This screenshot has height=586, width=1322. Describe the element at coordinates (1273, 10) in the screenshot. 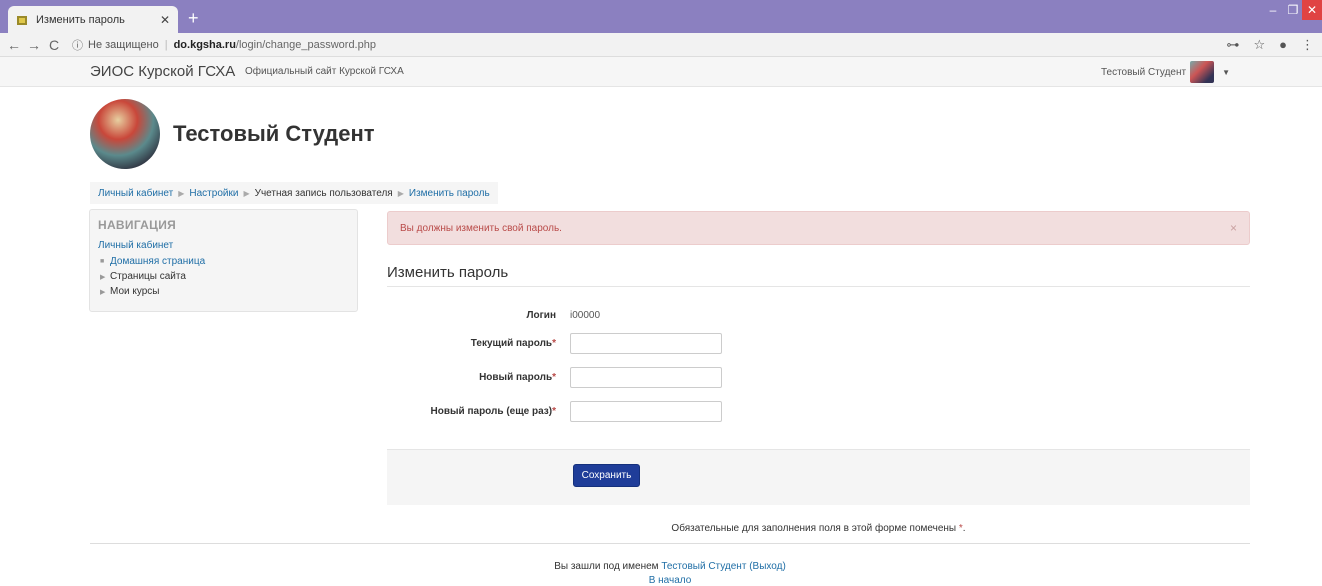

I see `window-minimize-icon: –` at that location.